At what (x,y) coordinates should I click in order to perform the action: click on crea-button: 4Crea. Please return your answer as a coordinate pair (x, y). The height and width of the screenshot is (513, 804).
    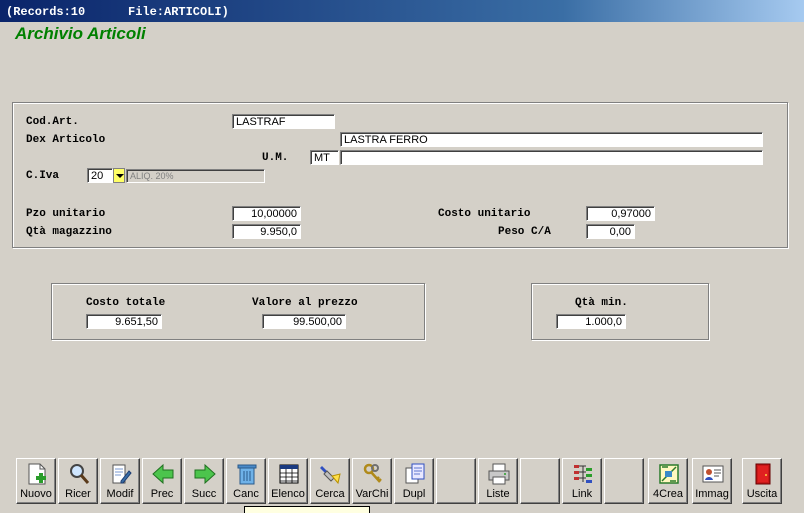
    Looking at the image, I should click on (668, 481).